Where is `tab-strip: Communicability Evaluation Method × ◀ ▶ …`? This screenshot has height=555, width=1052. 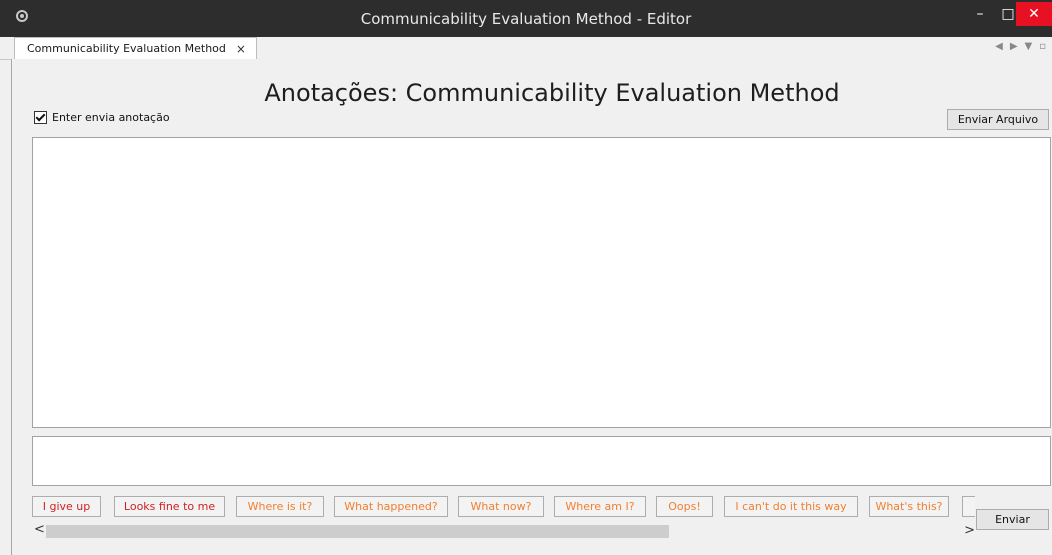
tab-strip: Communicability Evaluation Method × ◀ ▶ … is located at coordinates (526, 48).